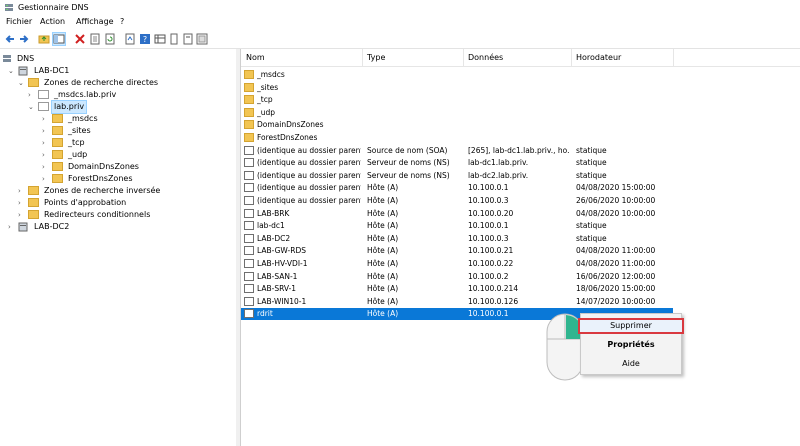  Describe the element at coordinates (95, 21) in the screenshot. I see `menu-view: Affichage` at that location.